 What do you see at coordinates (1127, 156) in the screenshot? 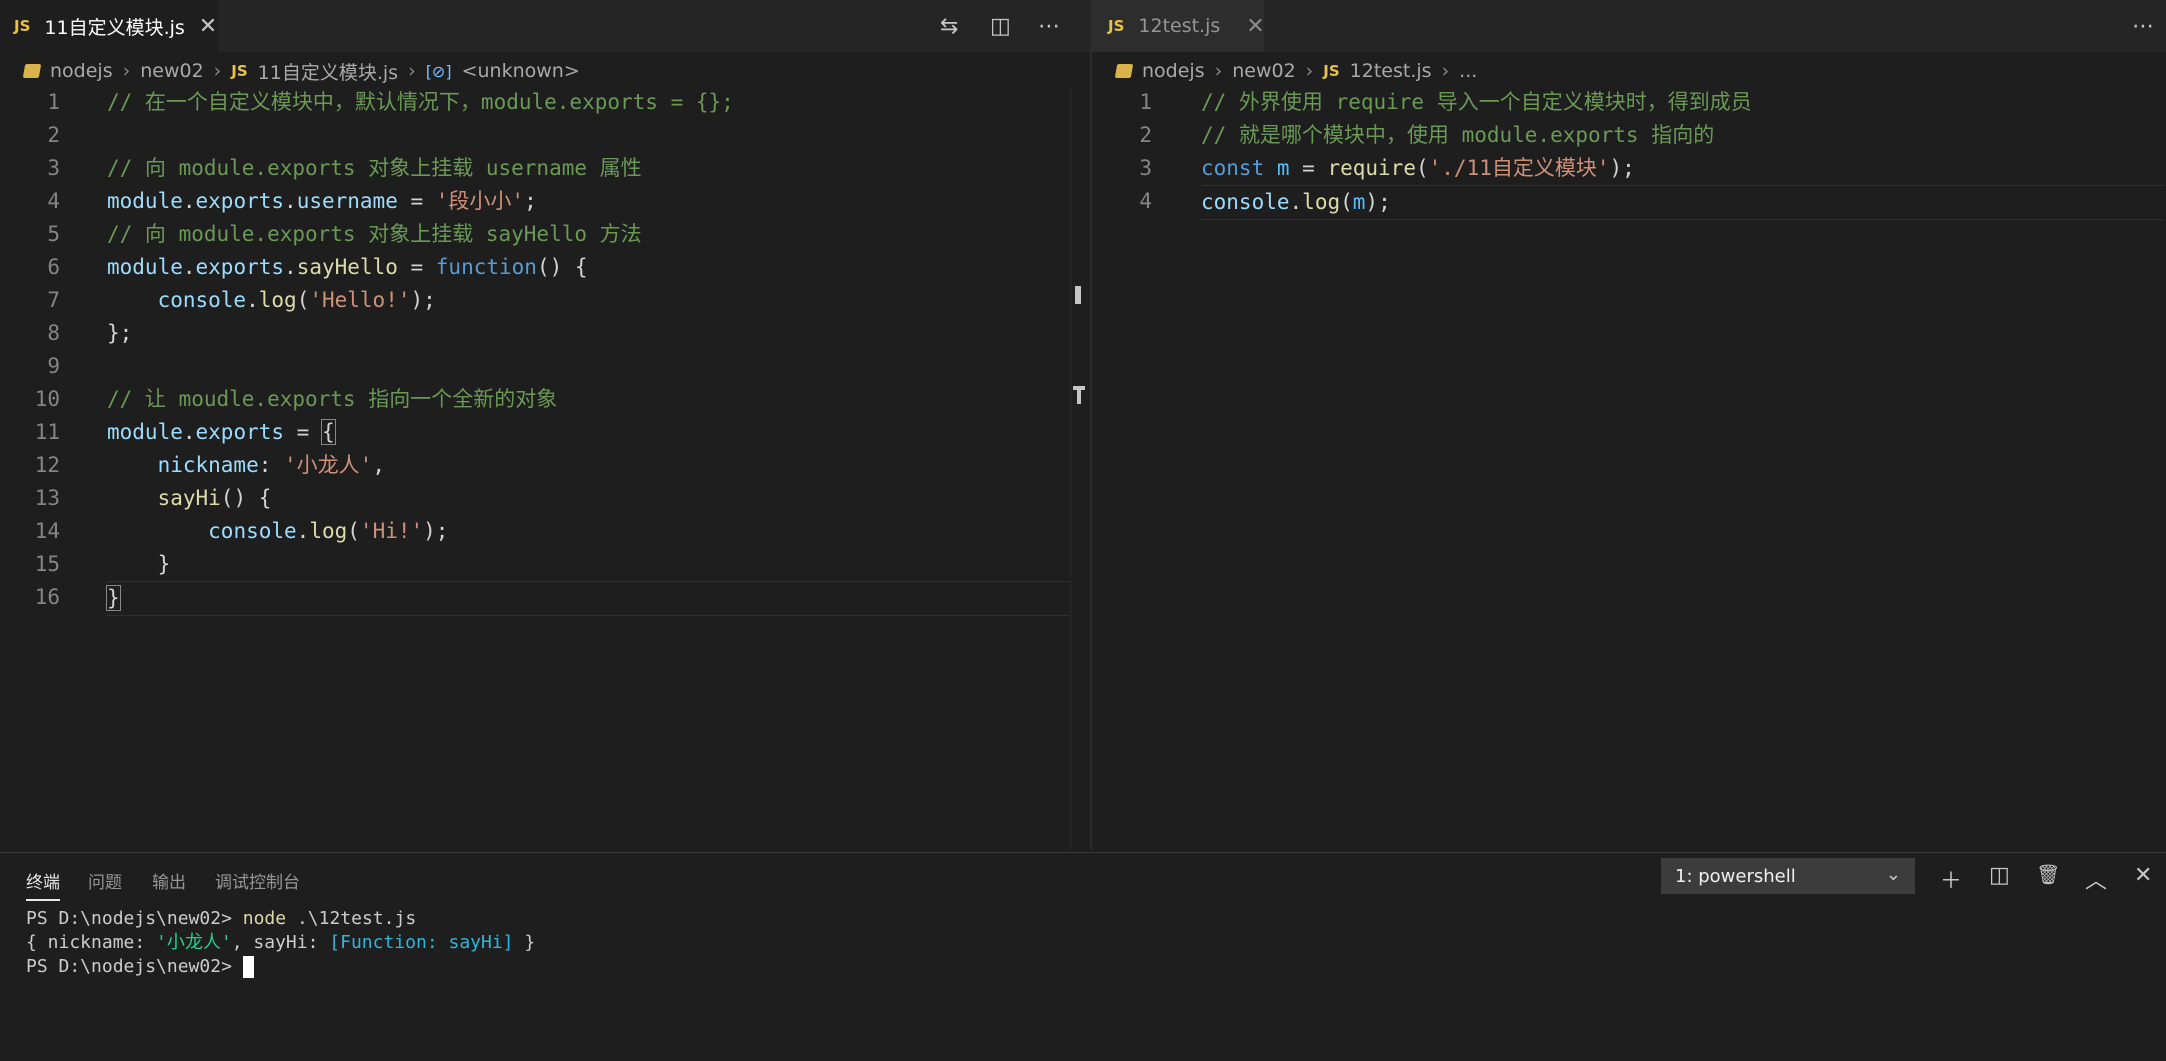
I see `line-number-gutter: 1 2 3 4` at bounding box center [1127, 156].